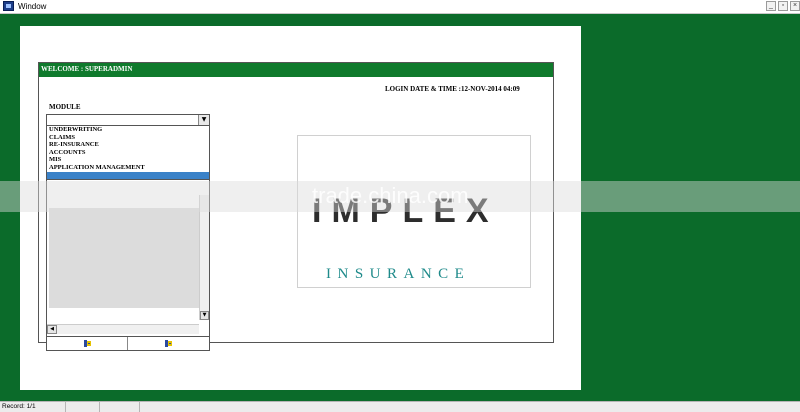 Image resolution: width=800 pixels, height=412 pixels. What do you see at coordinates (795, 6) in the screenshot?
I see `close-button: ×` at bounding box center [795, 6].